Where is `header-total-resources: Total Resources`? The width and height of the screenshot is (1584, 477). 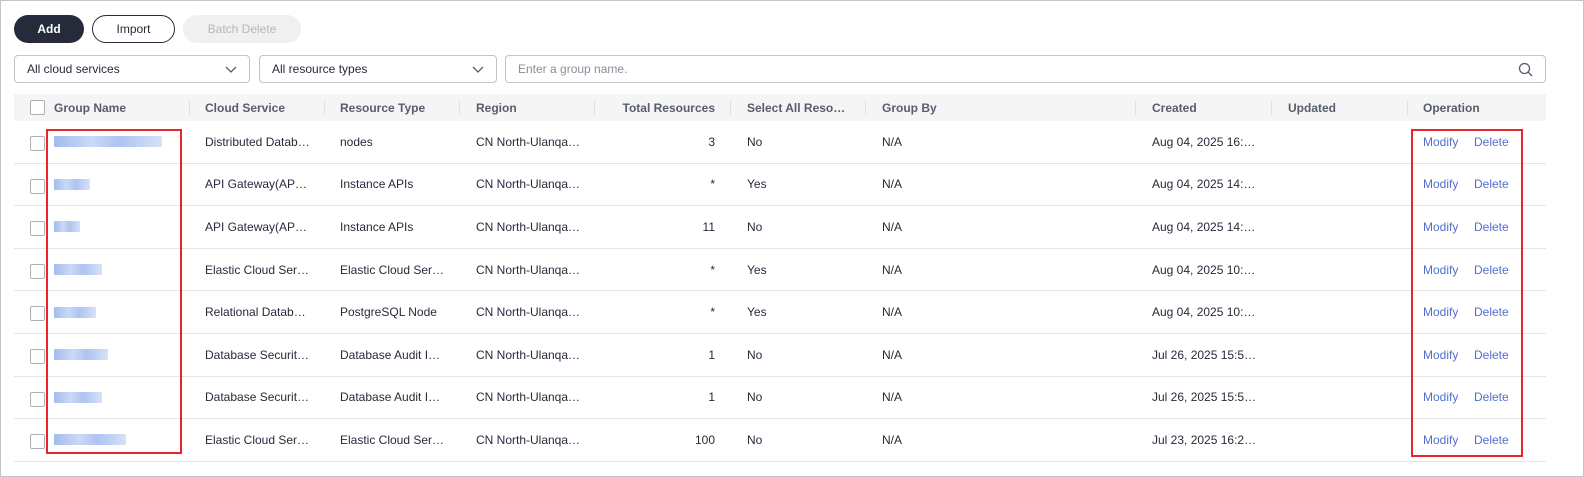
header-total-resources: Total Resources is located at coordinates (654, 107).